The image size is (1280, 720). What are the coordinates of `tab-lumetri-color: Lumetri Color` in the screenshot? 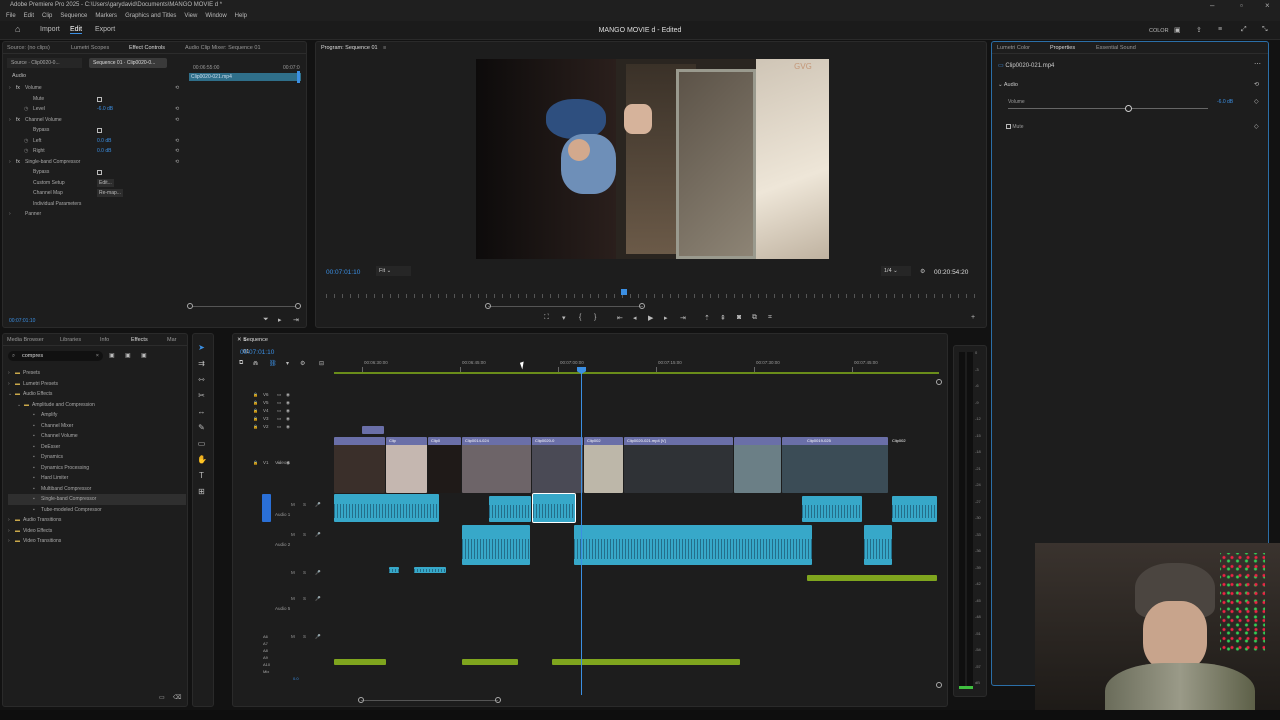 It's located at (1013, 48).